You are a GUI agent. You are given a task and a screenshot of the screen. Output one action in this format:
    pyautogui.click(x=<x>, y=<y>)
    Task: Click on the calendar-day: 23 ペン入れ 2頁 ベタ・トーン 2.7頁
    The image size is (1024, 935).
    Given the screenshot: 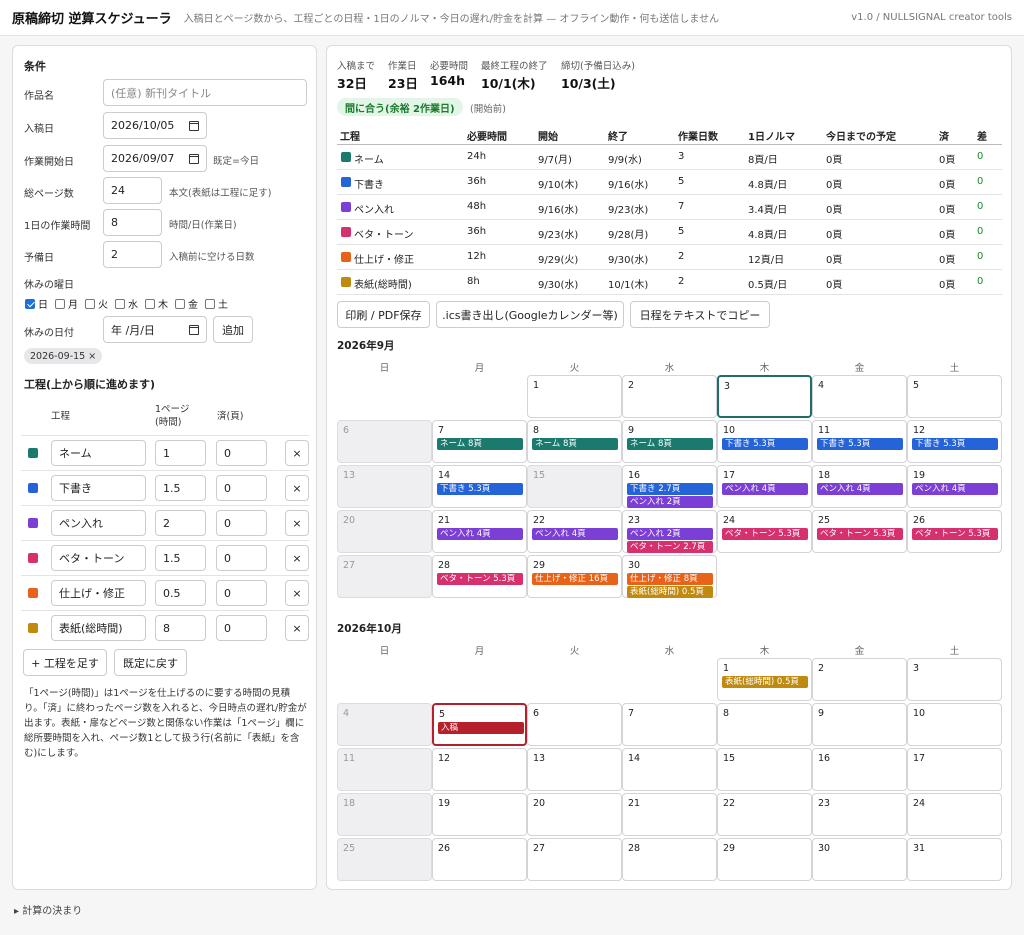 What is the action you would take?
    pyautogui.click(x=669, y=531)
    